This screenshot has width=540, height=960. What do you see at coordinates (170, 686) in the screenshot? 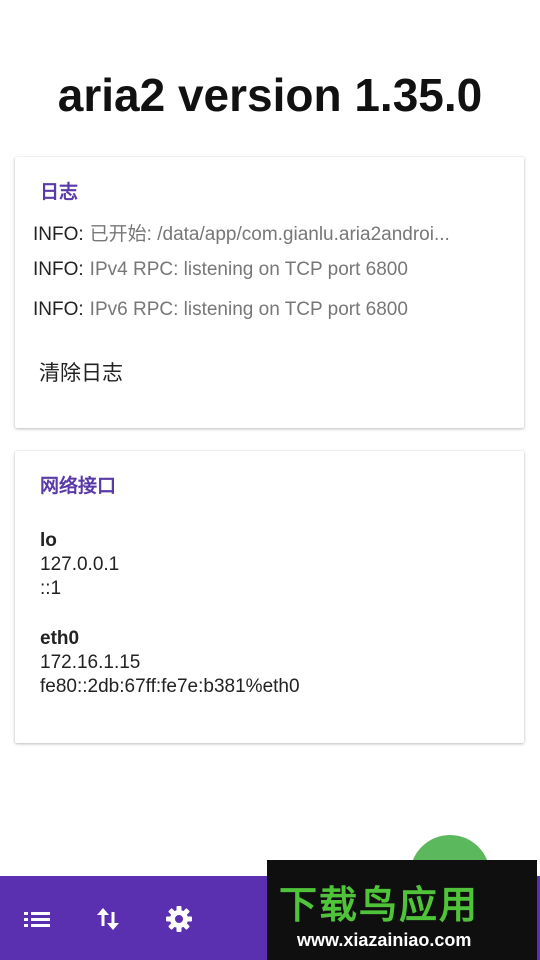
I see `interface-address: fe80::2db:67ff:fe7e:b381%eth0` at bounding box center [170, 686].